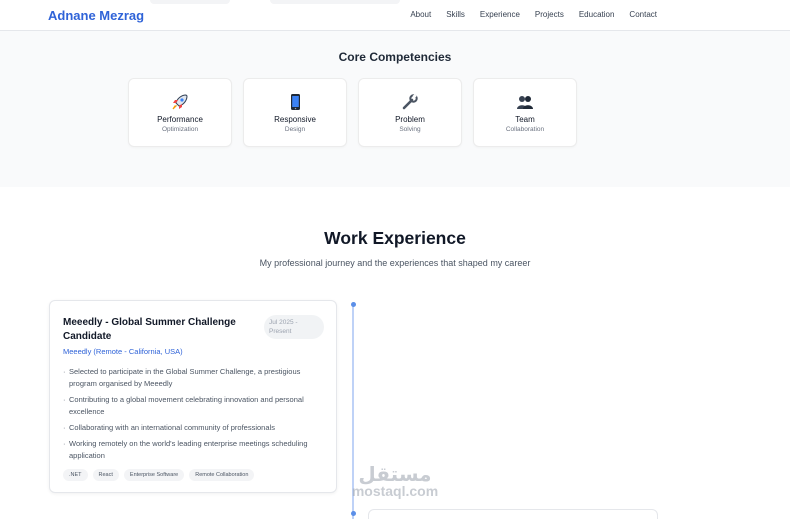 The width and height of the screenshot is (790, 519). What do you see at coordinates (420, 14) in the screenshot?
I see `nav-link-about: About` at bounding box center [420, 14].